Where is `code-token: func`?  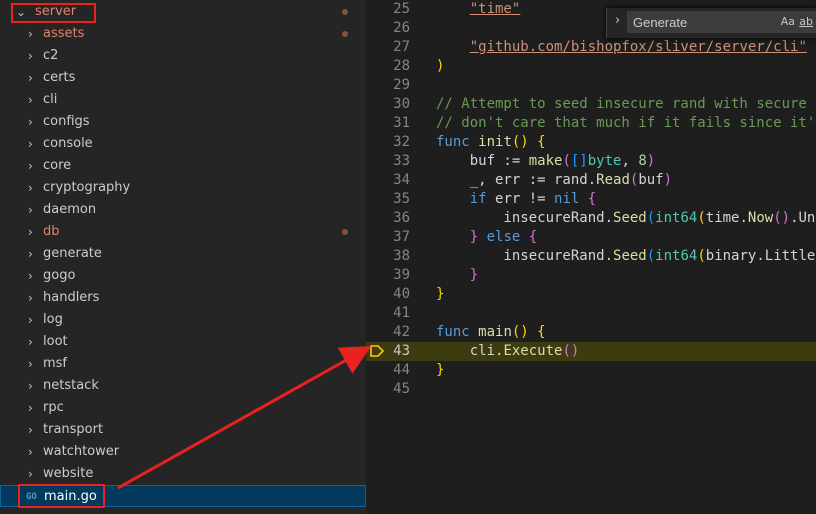
code-token: func is located at coordinates (457, 332).